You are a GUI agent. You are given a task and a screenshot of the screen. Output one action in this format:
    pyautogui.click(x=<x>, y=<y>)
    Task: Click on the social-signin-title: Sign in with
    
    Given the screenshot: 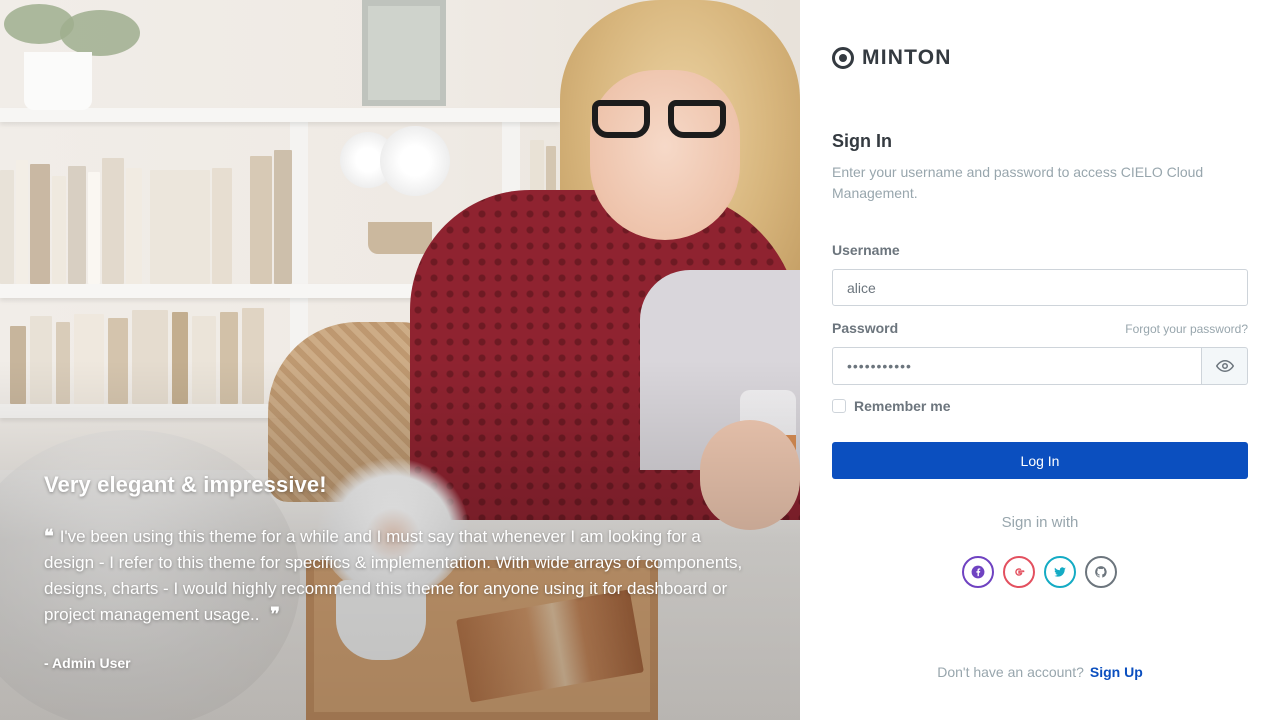 What is the action you would take?
    pyautogui.click(x=1040, y=522)
    